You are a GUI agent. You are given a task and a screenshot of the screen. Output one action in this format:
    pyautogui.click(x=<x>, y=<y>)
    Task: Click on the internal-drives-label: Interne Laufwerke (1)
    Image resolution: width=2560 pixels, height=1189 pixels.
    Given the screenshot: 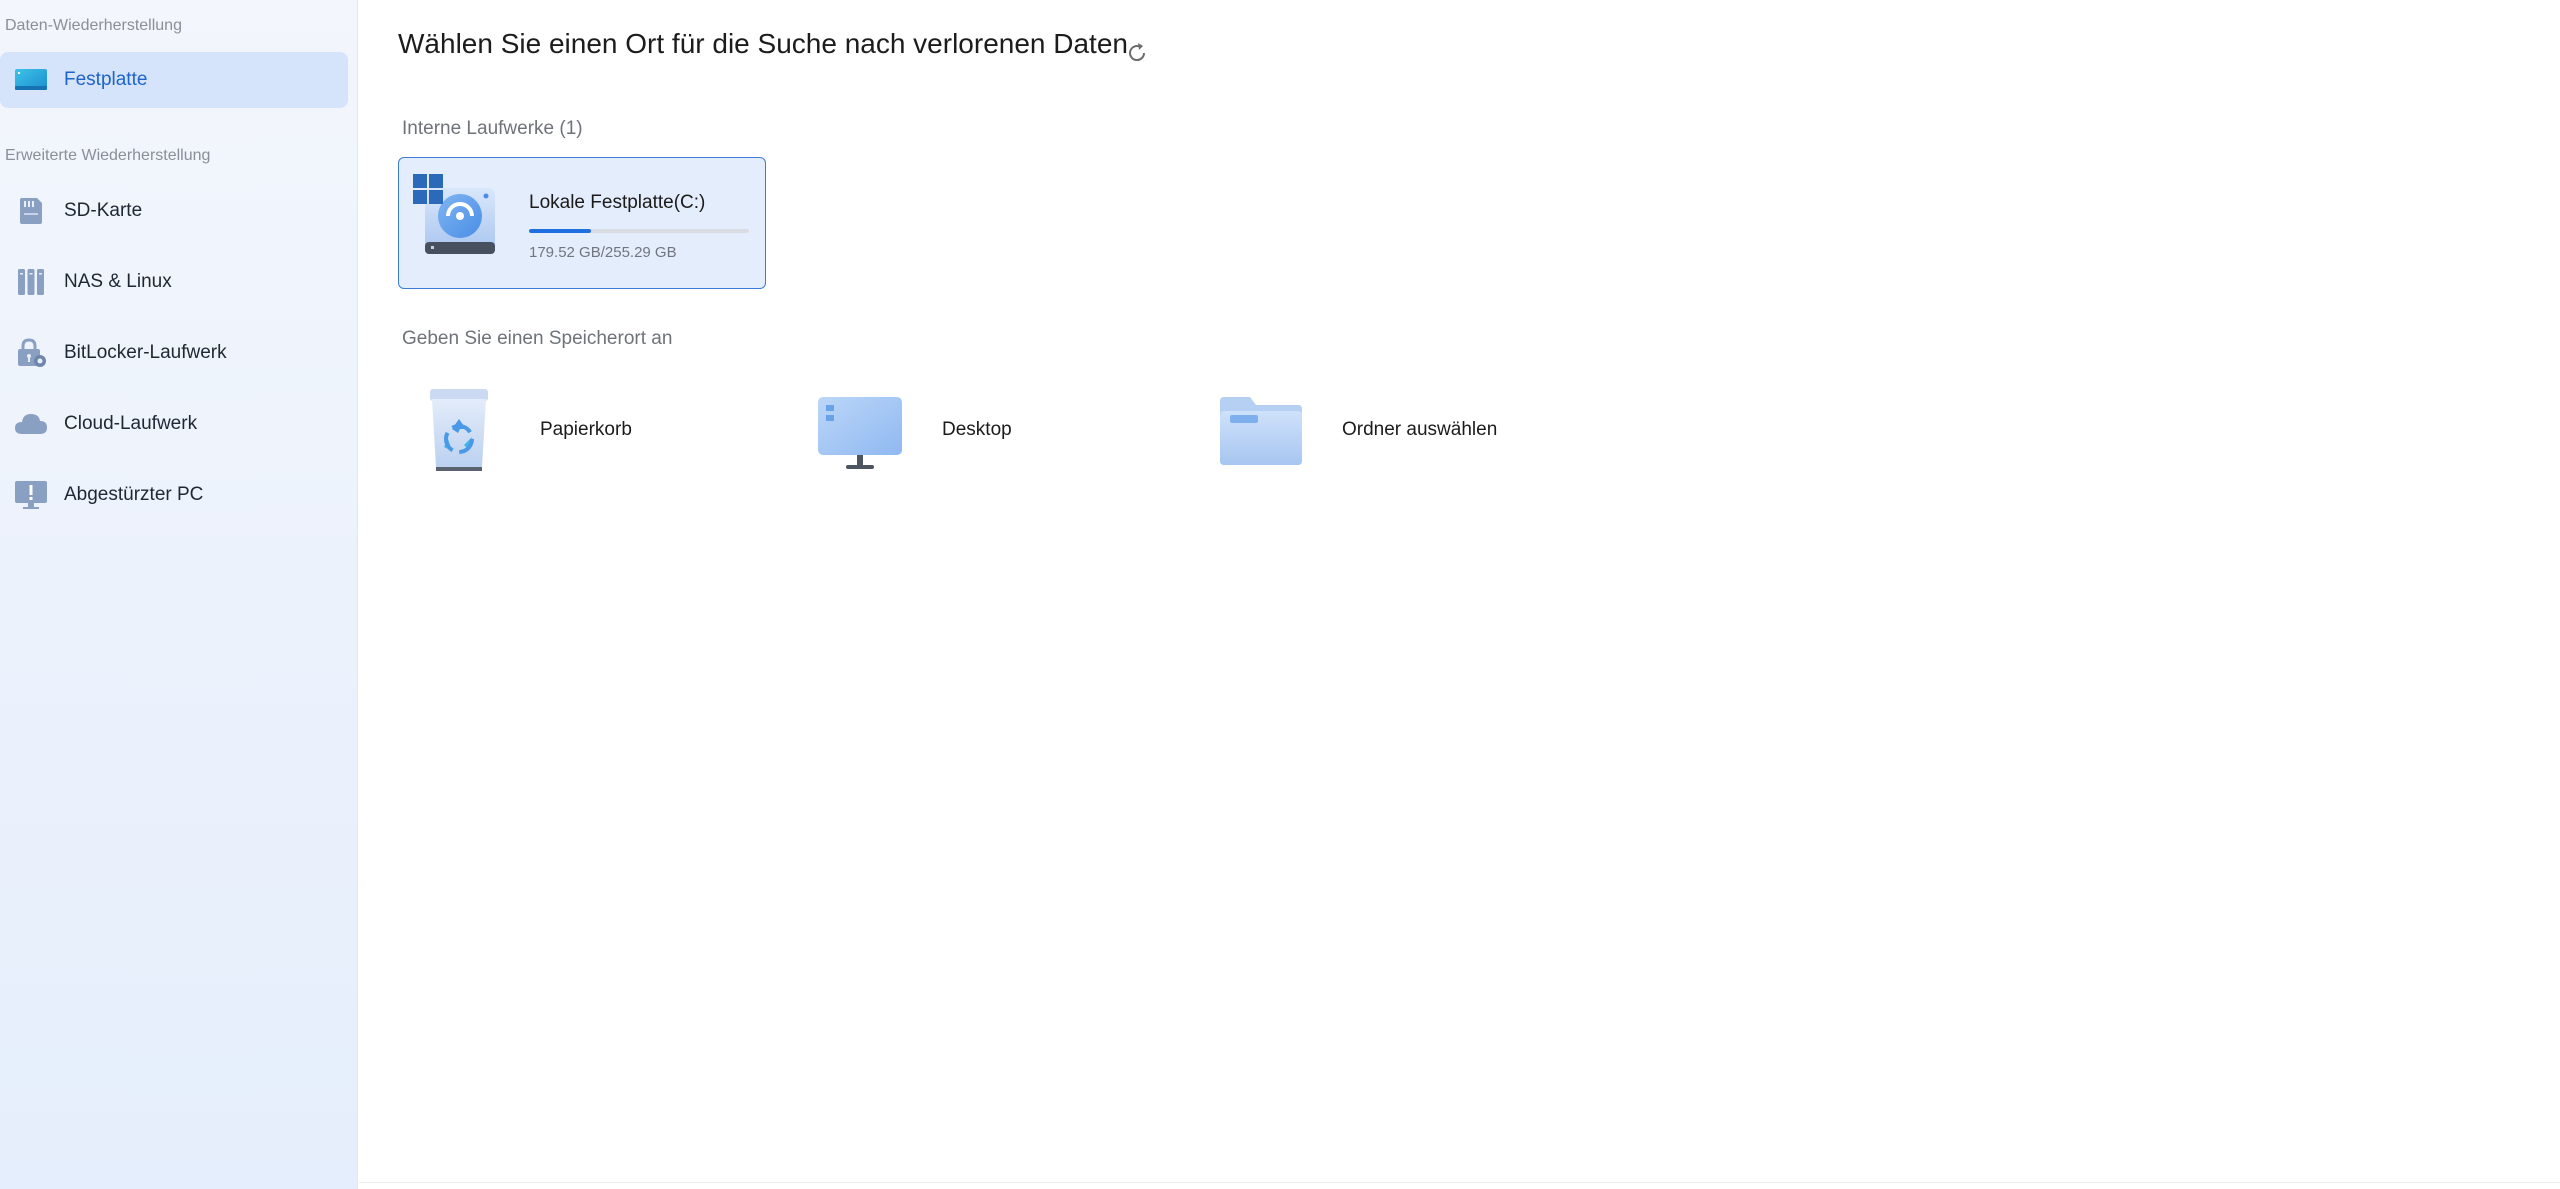 What is the action you would take?
    pyautogui.click(x=492, y=128)
    